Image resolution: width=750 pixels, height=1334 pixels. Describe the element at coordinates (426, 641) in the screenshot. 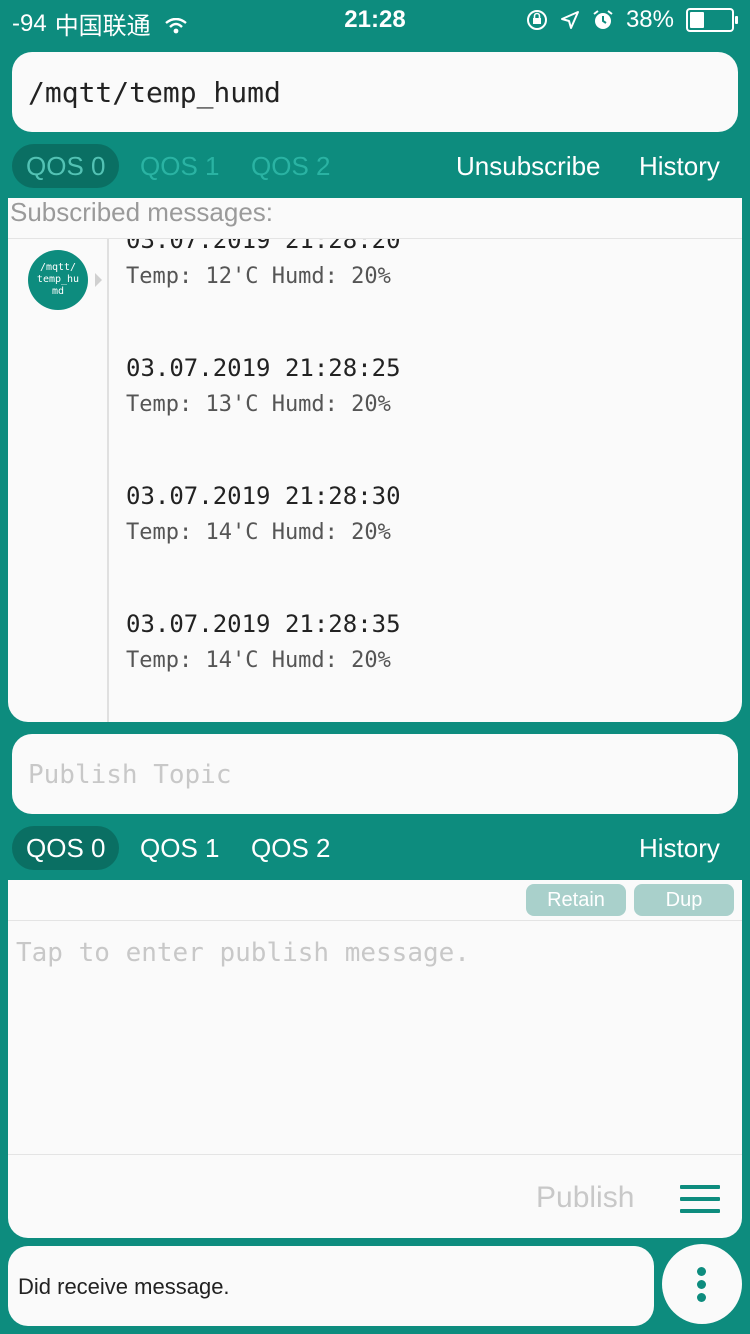

I see `message-item: 03.07.2019 21:28:35 Temp: 14'C Humd: 20%` at that location.